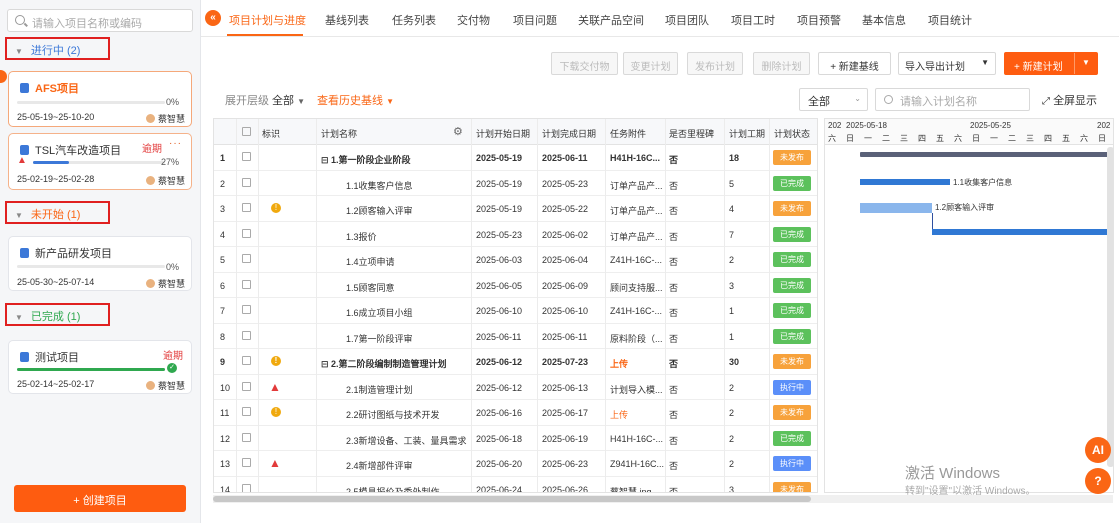 This screenshot has height=523, width=1119. I want to click on status-filter-select: 全部 ⌄, so click(833, 99).